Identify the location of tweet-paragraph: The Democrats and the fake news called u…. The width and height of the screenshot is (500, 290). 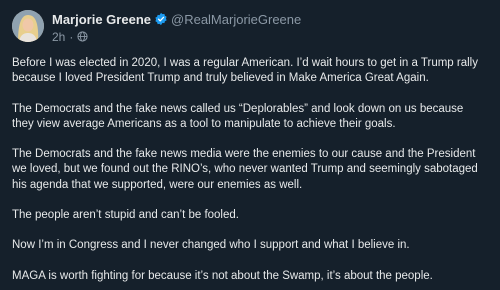
(238, 116).